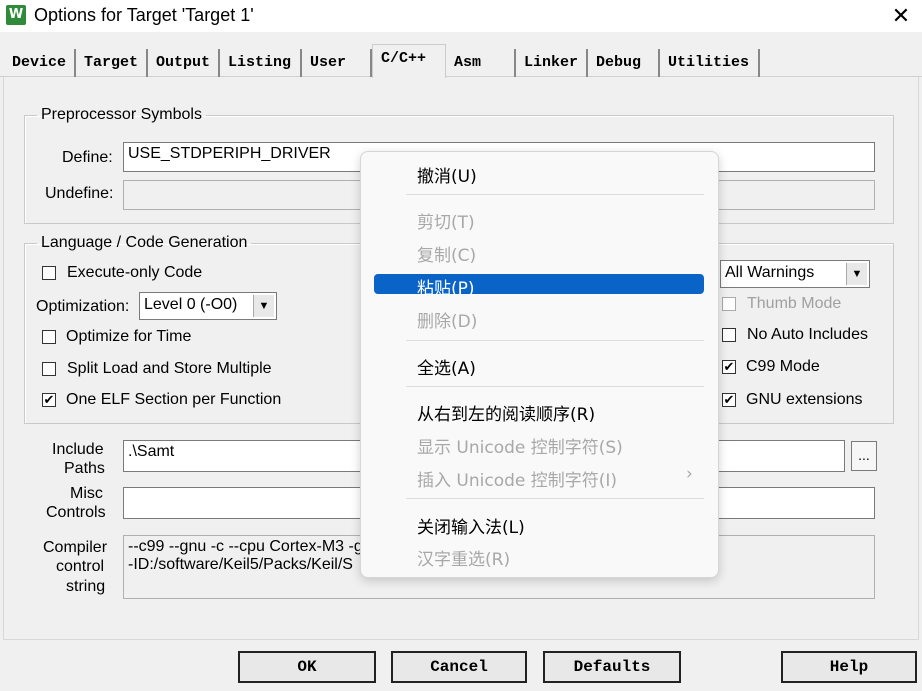 This screenshot has height=691, width=922. I want to click on define-label: Define:, so click(87, 157).